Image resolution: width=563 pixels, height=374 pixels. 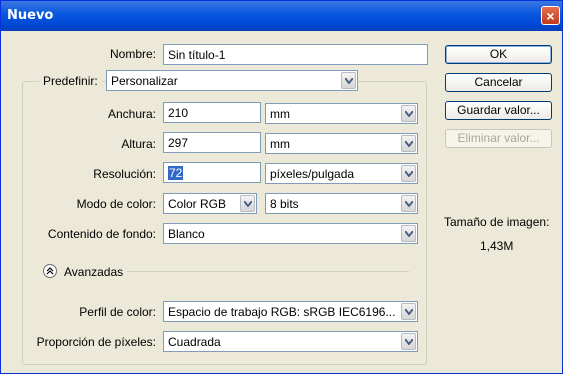 What do you see at coordinates (101, 234) in the screenshot?
I see `contenido-fondo-label: Contenido de fondo:` at bounding box center [101, 234].